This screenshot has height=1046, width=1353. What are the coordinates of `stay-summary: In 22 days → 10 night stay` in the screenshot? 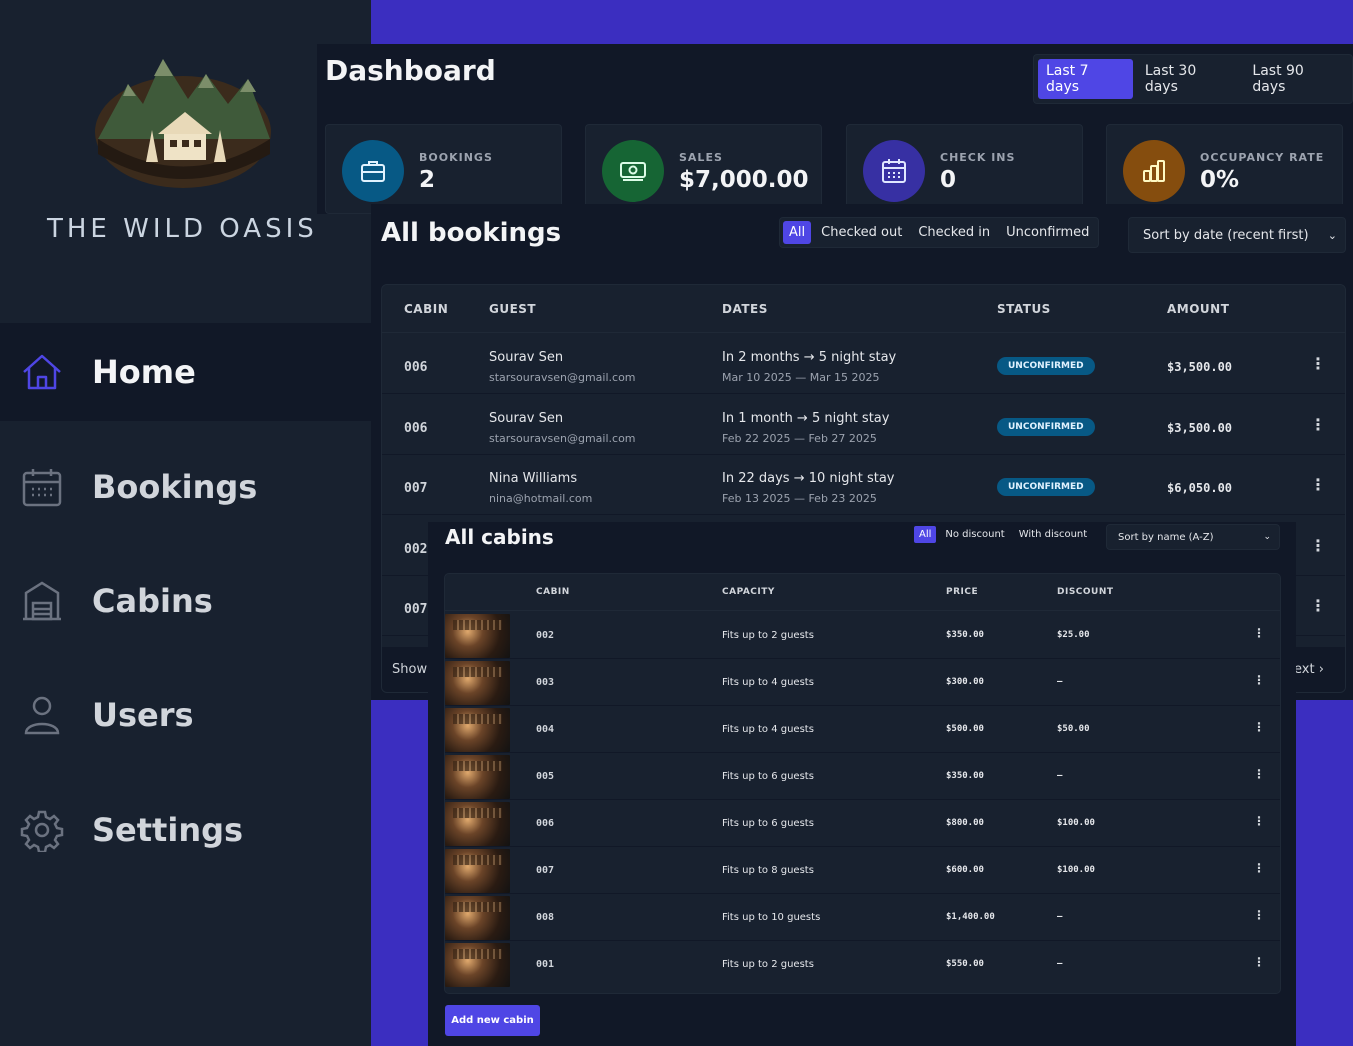 It's located at (808, 478).